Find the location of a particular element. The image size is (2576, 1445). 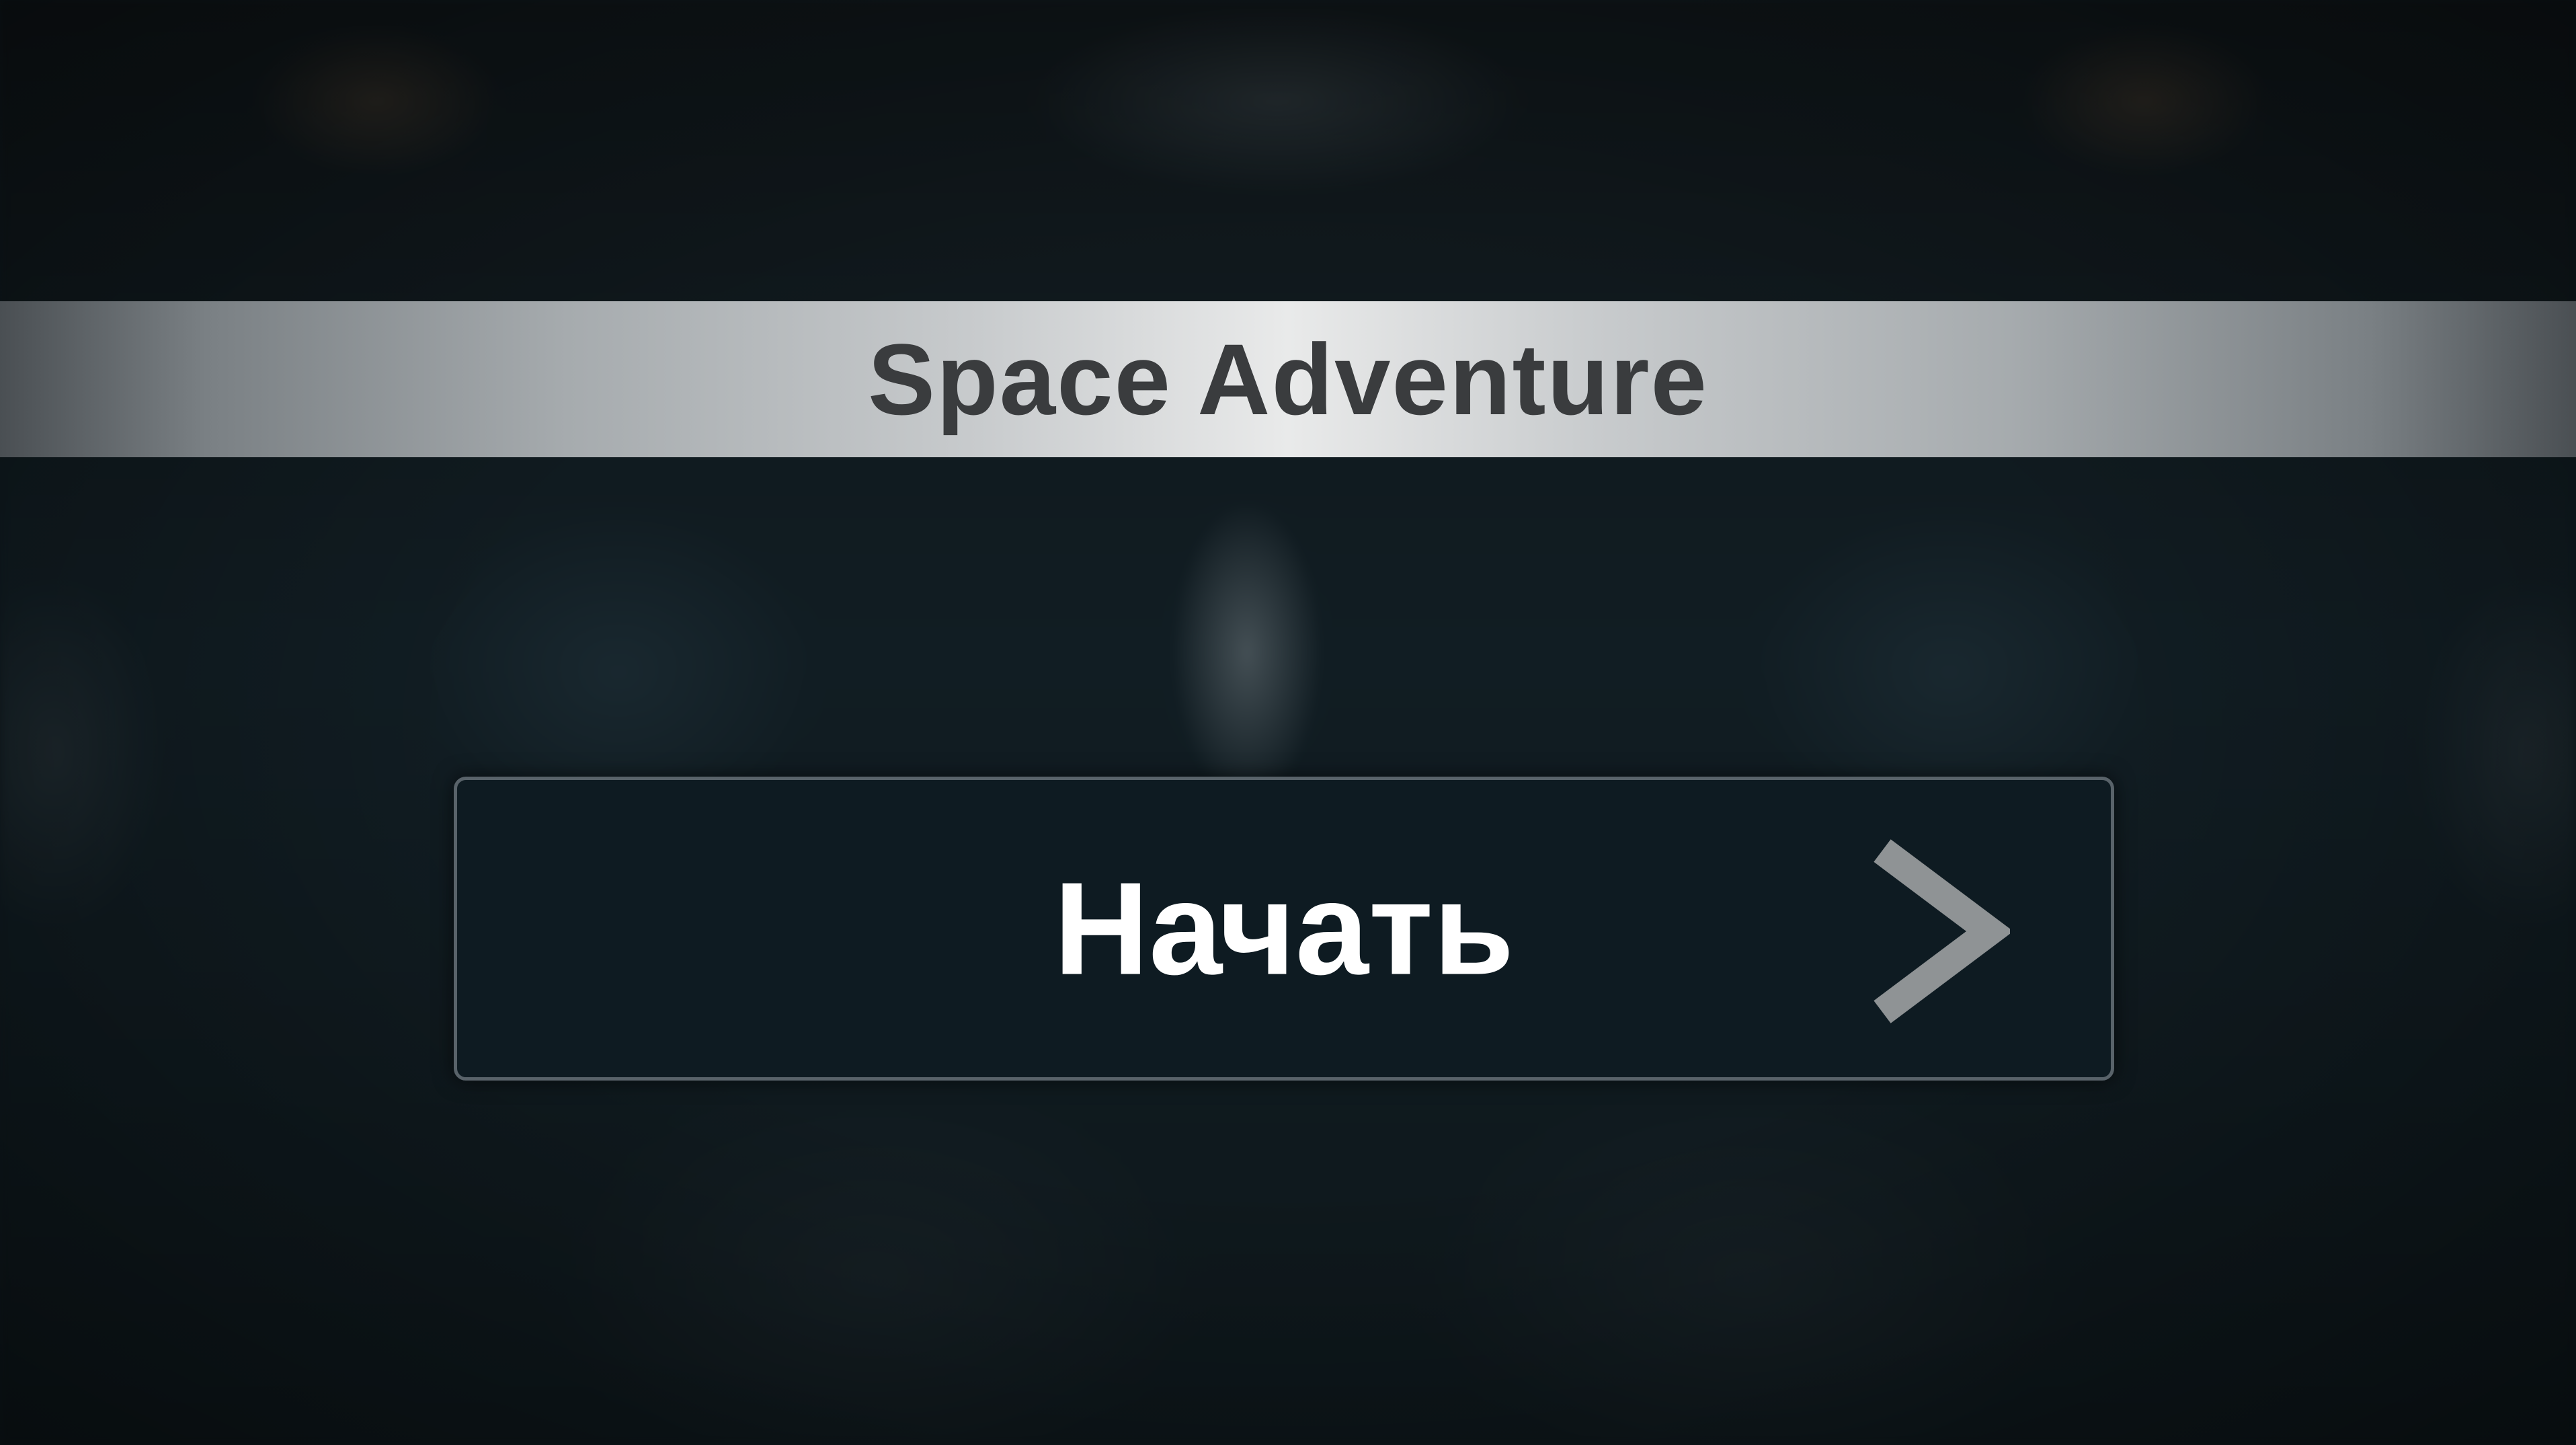

game-title: Space Adventure is located at coordinates (1288, 379).